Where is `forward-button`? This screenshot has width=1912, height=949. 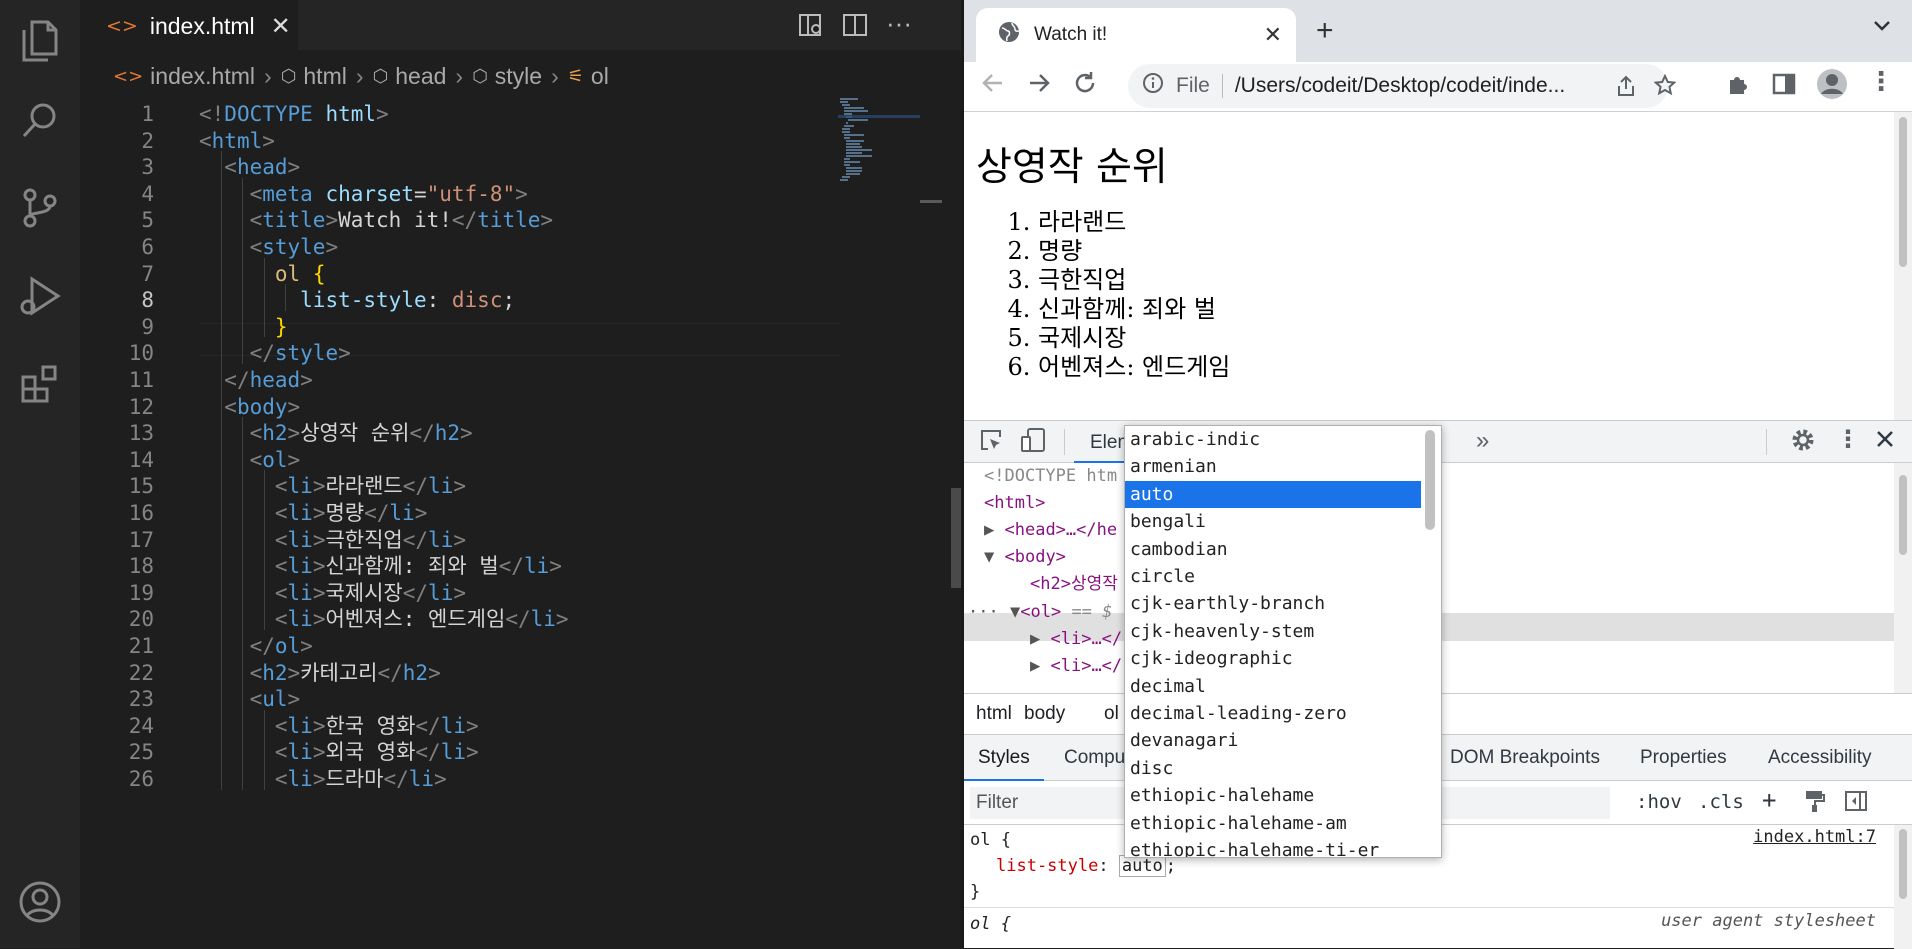
forward-button is located at coordinates (1039, 86).